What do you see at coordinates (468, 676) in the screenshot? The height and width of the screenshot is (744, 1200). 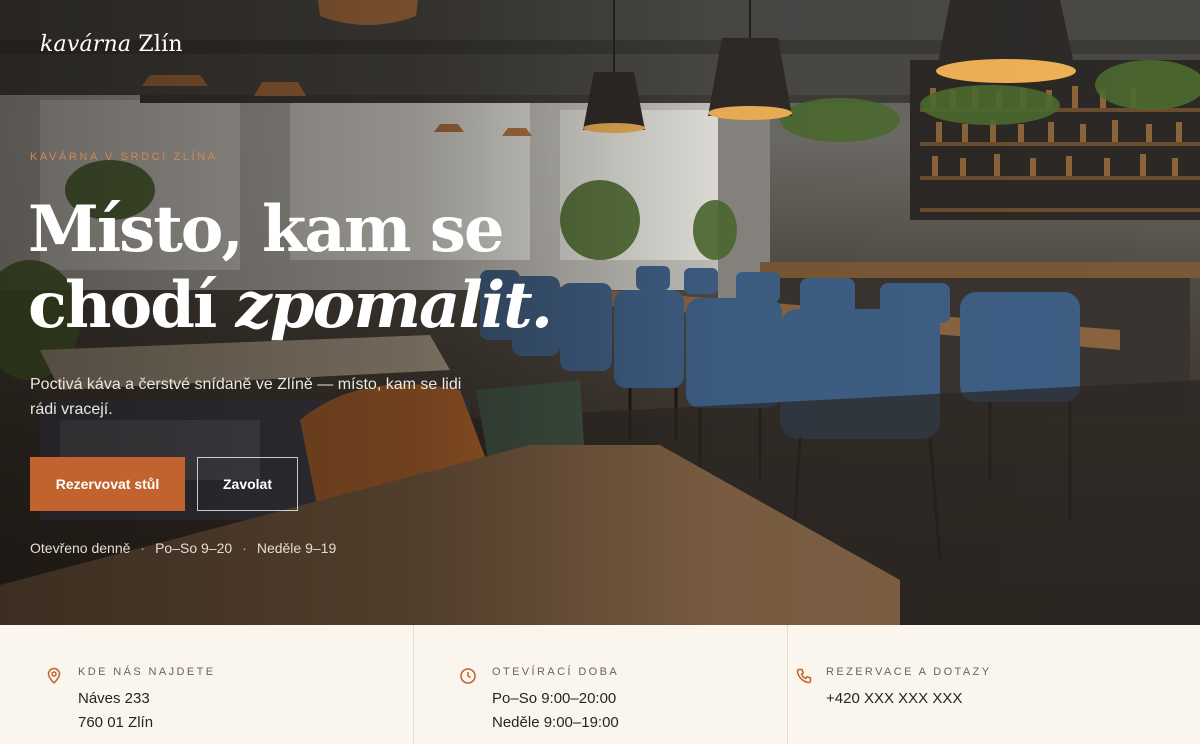 I see `clock-icon` at bounding box center [468, 676].